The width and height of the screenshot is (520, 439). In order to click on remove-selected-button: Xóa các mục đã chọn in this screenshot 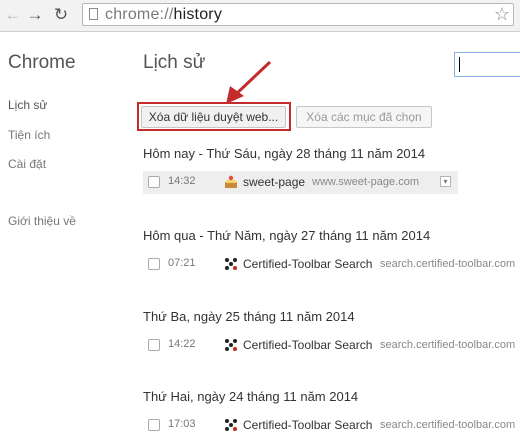, I will do `click(364, 117)`.